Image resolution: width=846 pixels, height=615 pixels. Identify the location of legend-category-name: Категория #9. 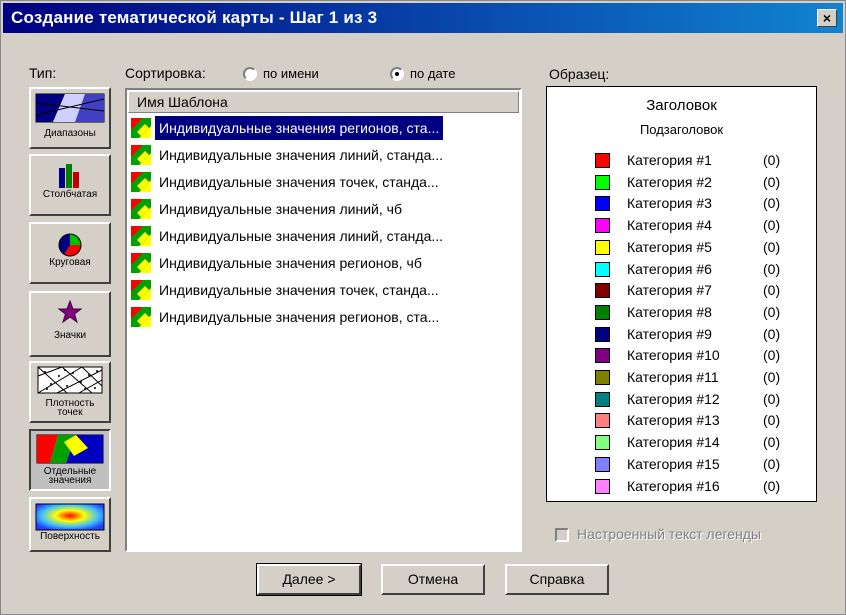
(669, 333).